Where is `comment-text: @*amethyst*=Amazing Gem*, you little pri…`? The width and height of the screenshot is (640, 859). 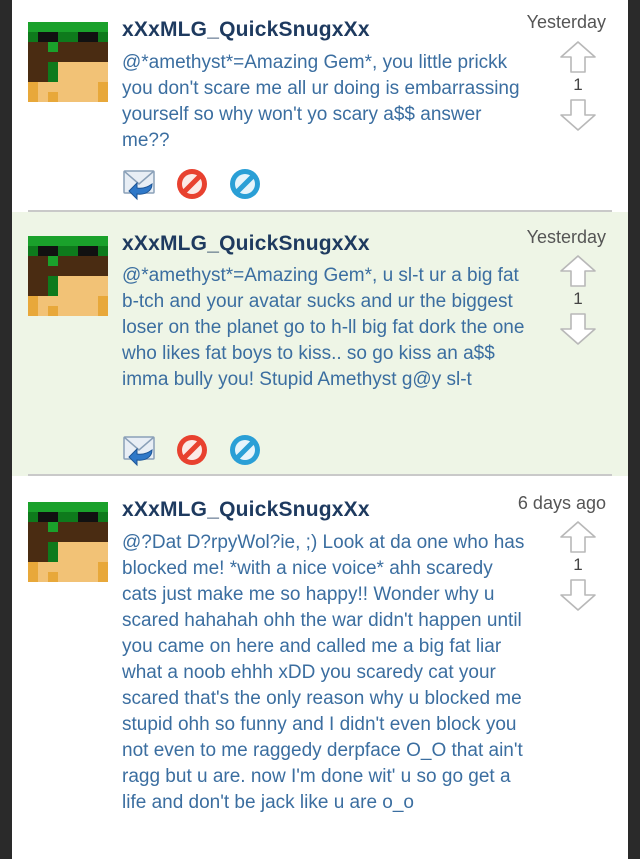 comment-text: @*amethyst*=Amazing Gem*, you little pri… is located at coordinates (321, 101).